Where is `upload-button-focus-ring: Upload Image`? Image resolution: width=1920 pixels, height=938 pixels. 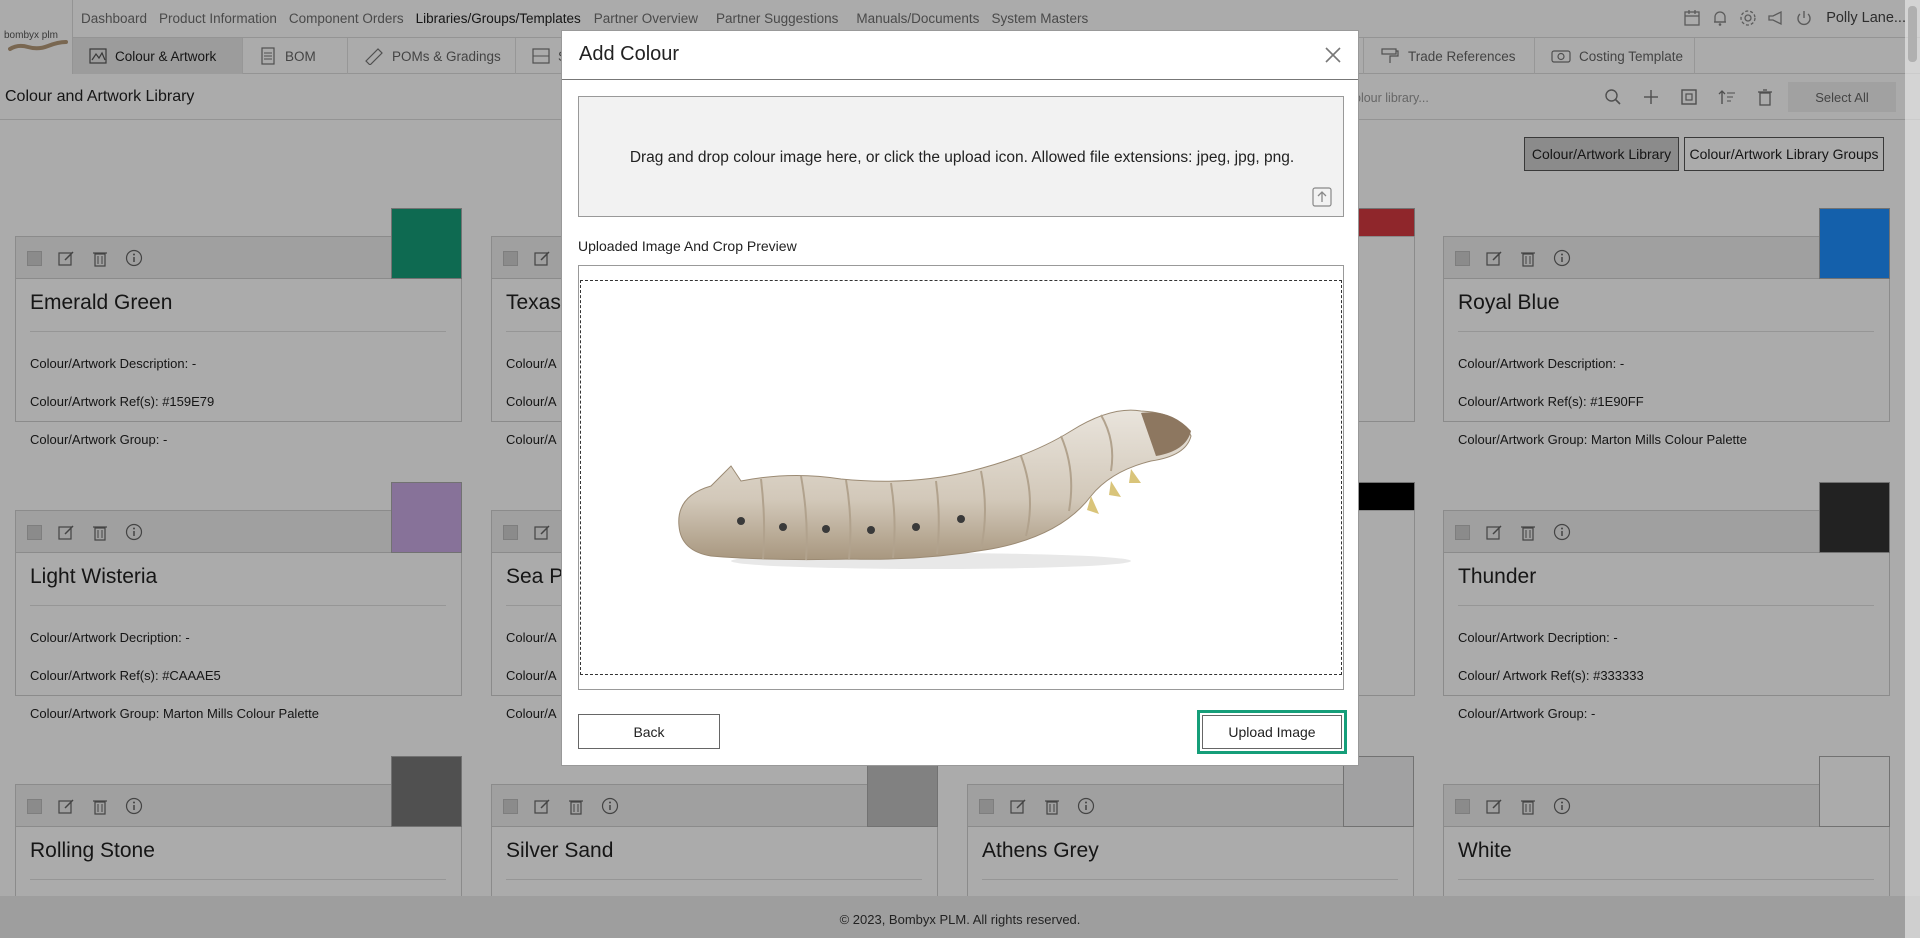 upload-button-focus-ring: Upload Image is located at coordinates (1272, 732).